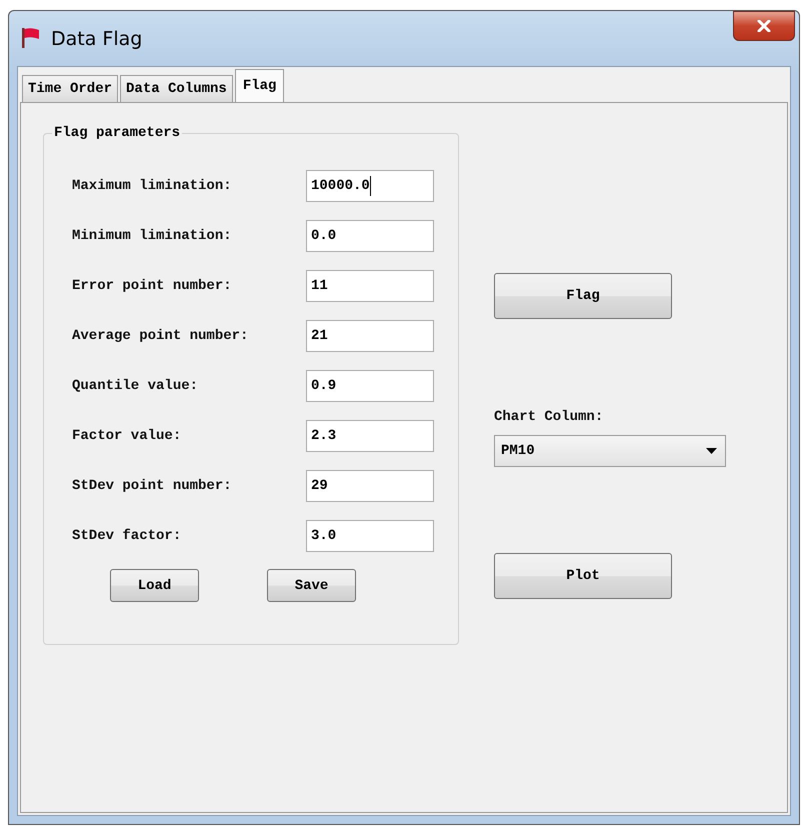 Image resolution: width=803 pixels, height=828 pixels. Describe the element at coordinates (127, 436) in the screenshot. I see `field-label: Factor value:` at that location.